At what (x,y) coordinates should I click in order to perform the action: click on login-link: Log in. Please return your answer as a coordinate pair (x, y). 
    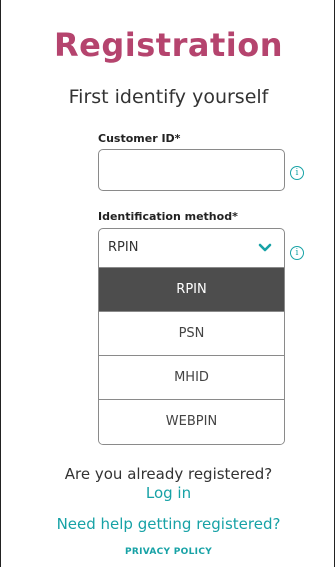
    Looking at the image, I should click on (168, 493).